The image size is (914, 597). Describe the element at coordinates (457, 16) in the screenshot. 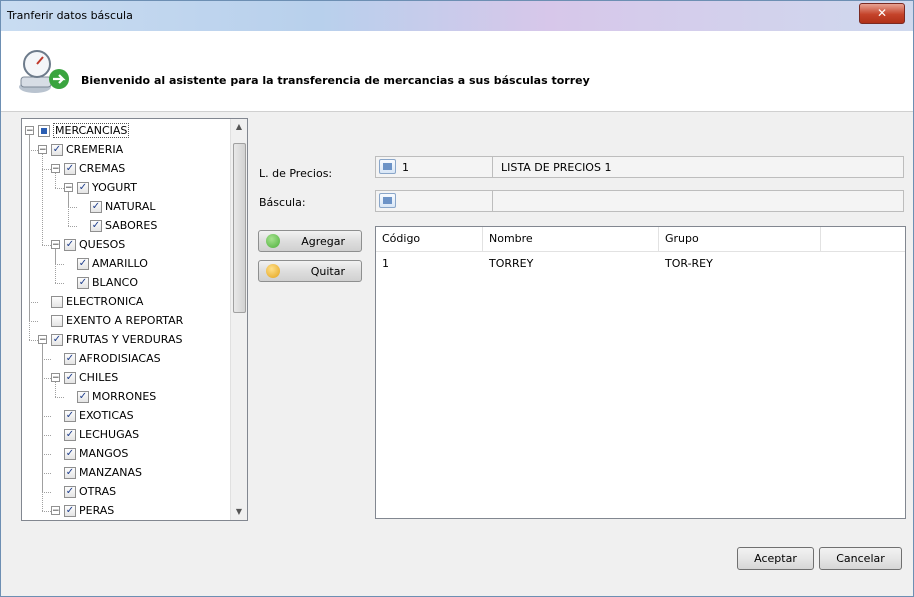

I see `title-bar: Tranferir datos báscula ✕` at that location.